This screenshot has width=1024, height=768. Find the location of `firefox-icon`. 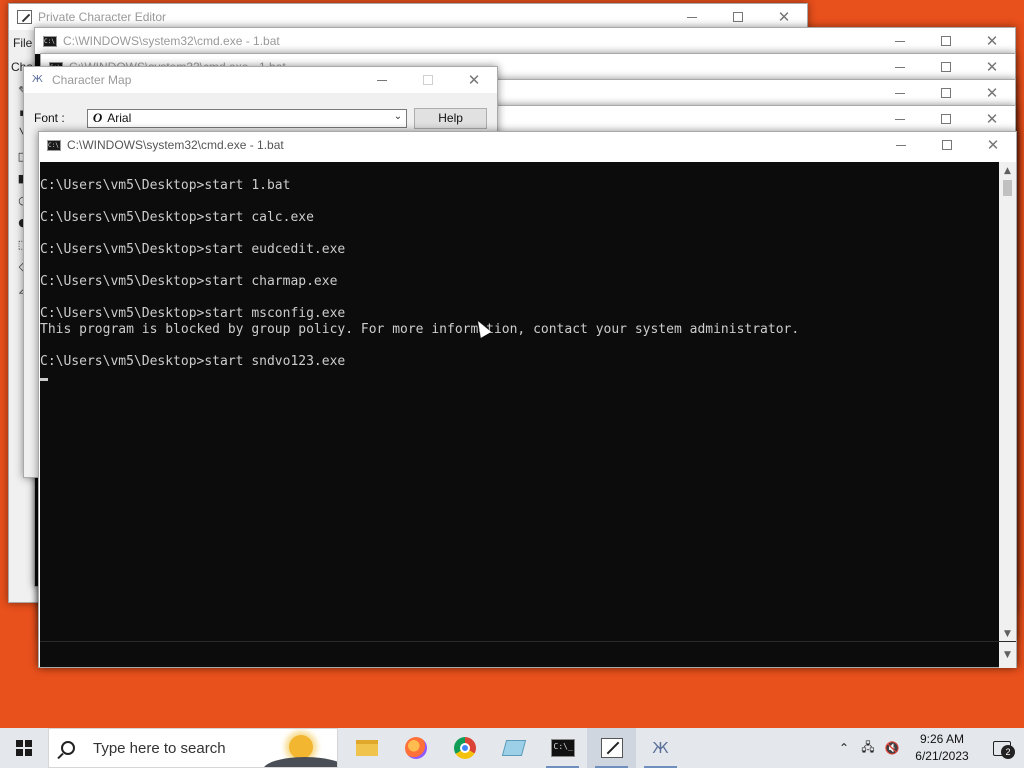

firefox-icon is located at coordinates (415, 748).